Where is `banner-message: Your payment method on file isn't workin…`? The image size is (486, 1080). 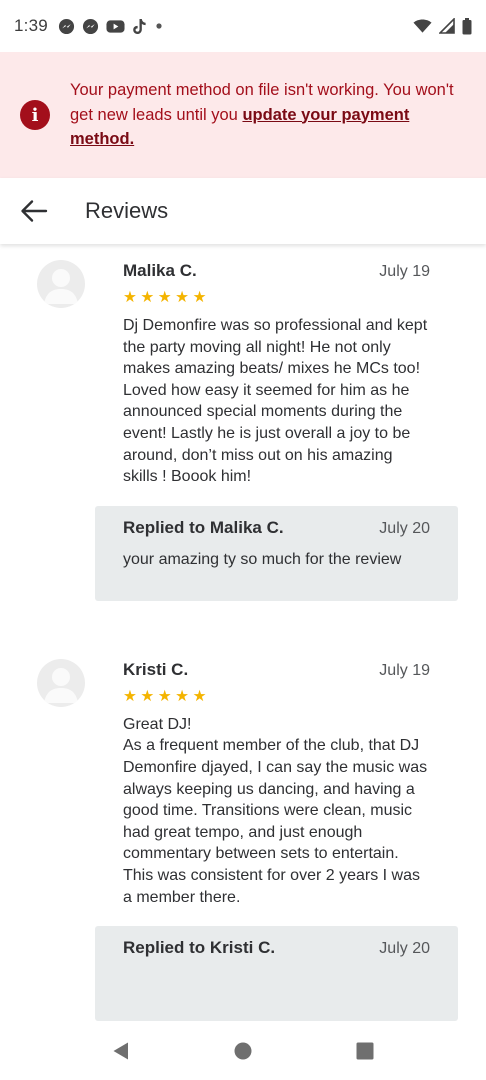
banner-message: Your payment method on file isn't workin… is located at coordinates (266, 128).